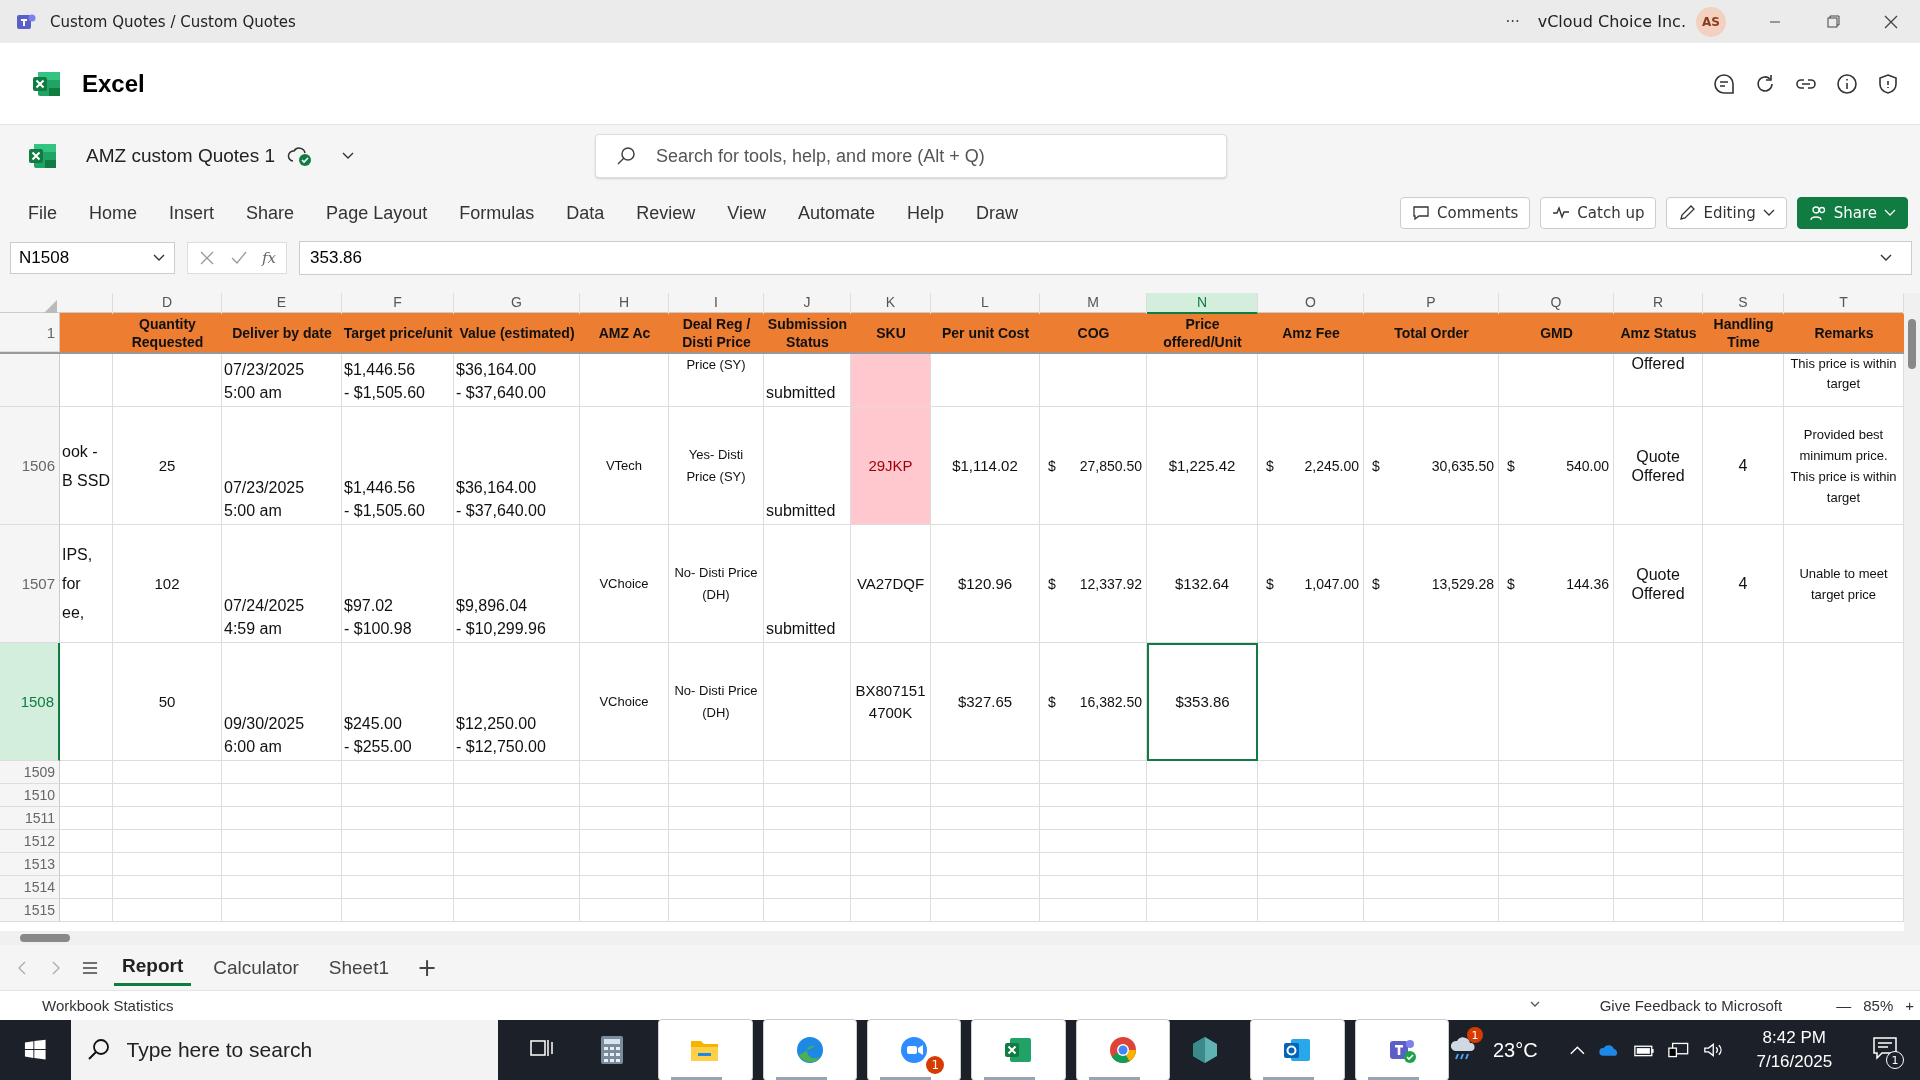  Describe the element at coordinates (30, 772) in the screenshot. I see `row-number: 1509` at that location.